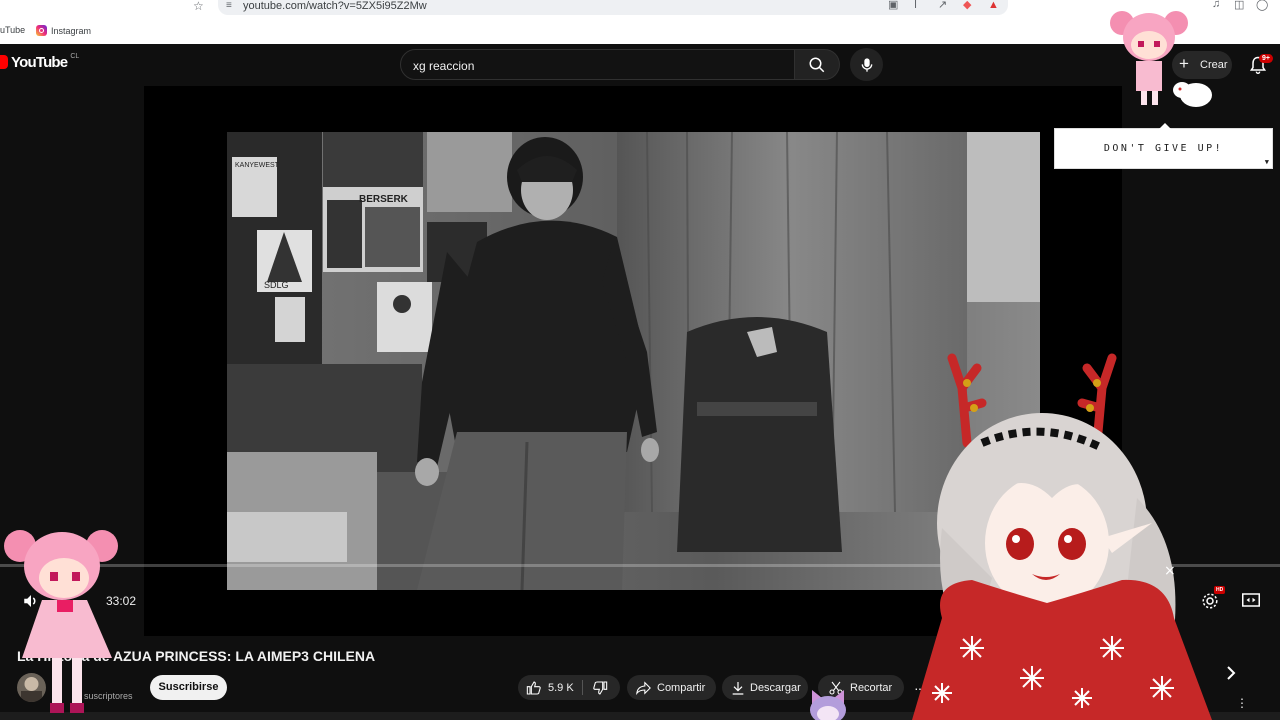  Describe the element at coordinates (1266, 162) in the screenshot. I see `speech-caret-icon: ▼` at that location.